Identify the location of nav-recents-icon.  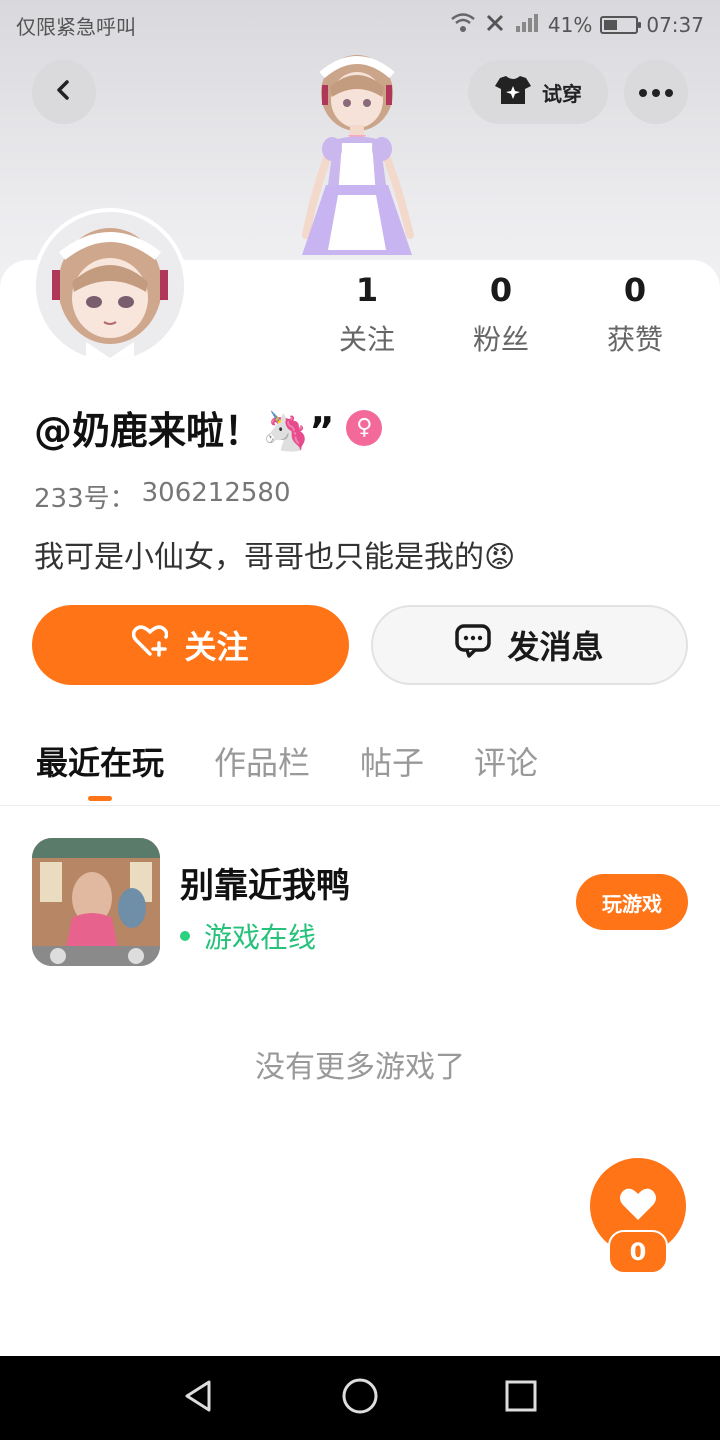
(521, 1398).